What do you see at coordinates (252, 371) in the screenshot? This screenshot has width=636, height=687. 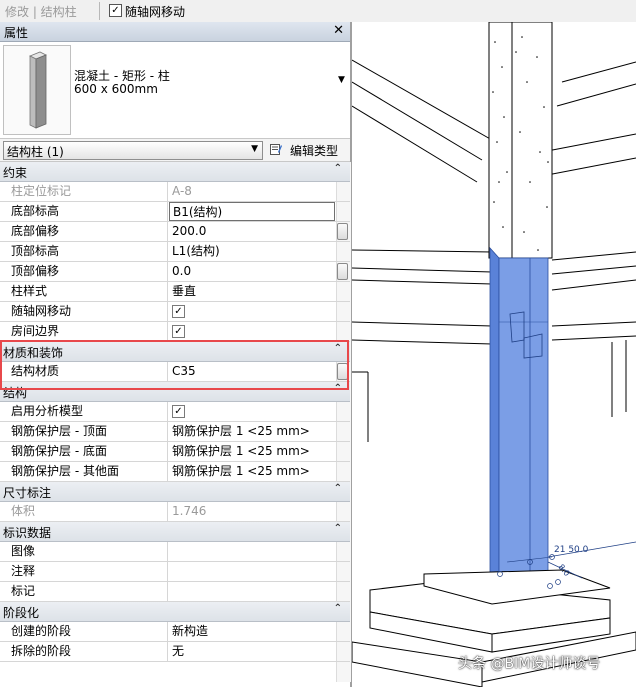 I see `property-value: C35` at bounding box center [252, 371].